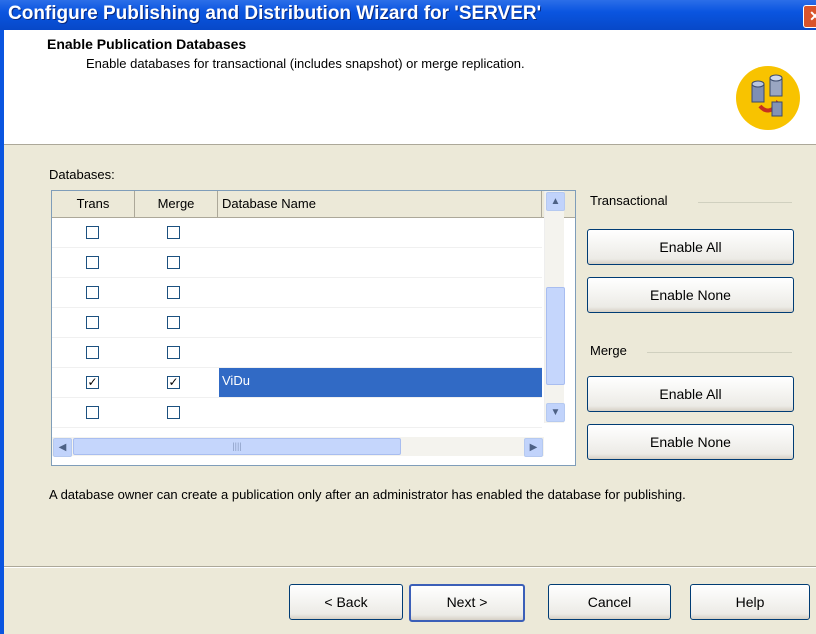 The width and height of the screenshot is (816, 634). I want to click on table-row: ✓ ✓ ViDu, so click(297, 383).